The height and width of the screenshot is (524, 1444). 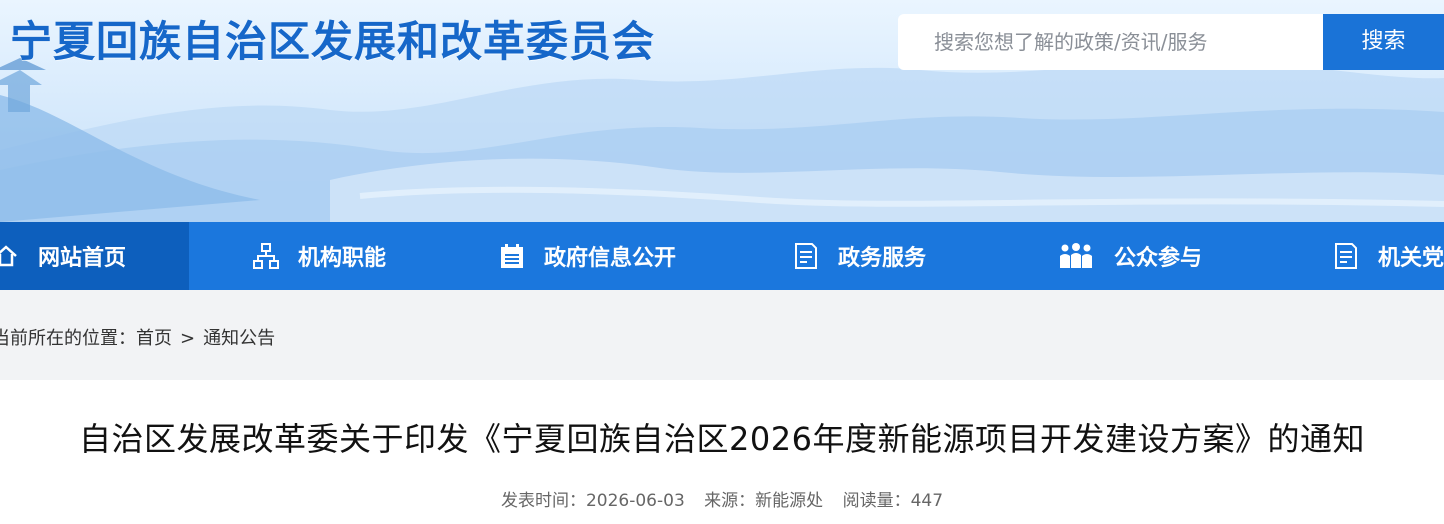 I want to click on nav-label: 机构职能, so click(x=342, y=258).